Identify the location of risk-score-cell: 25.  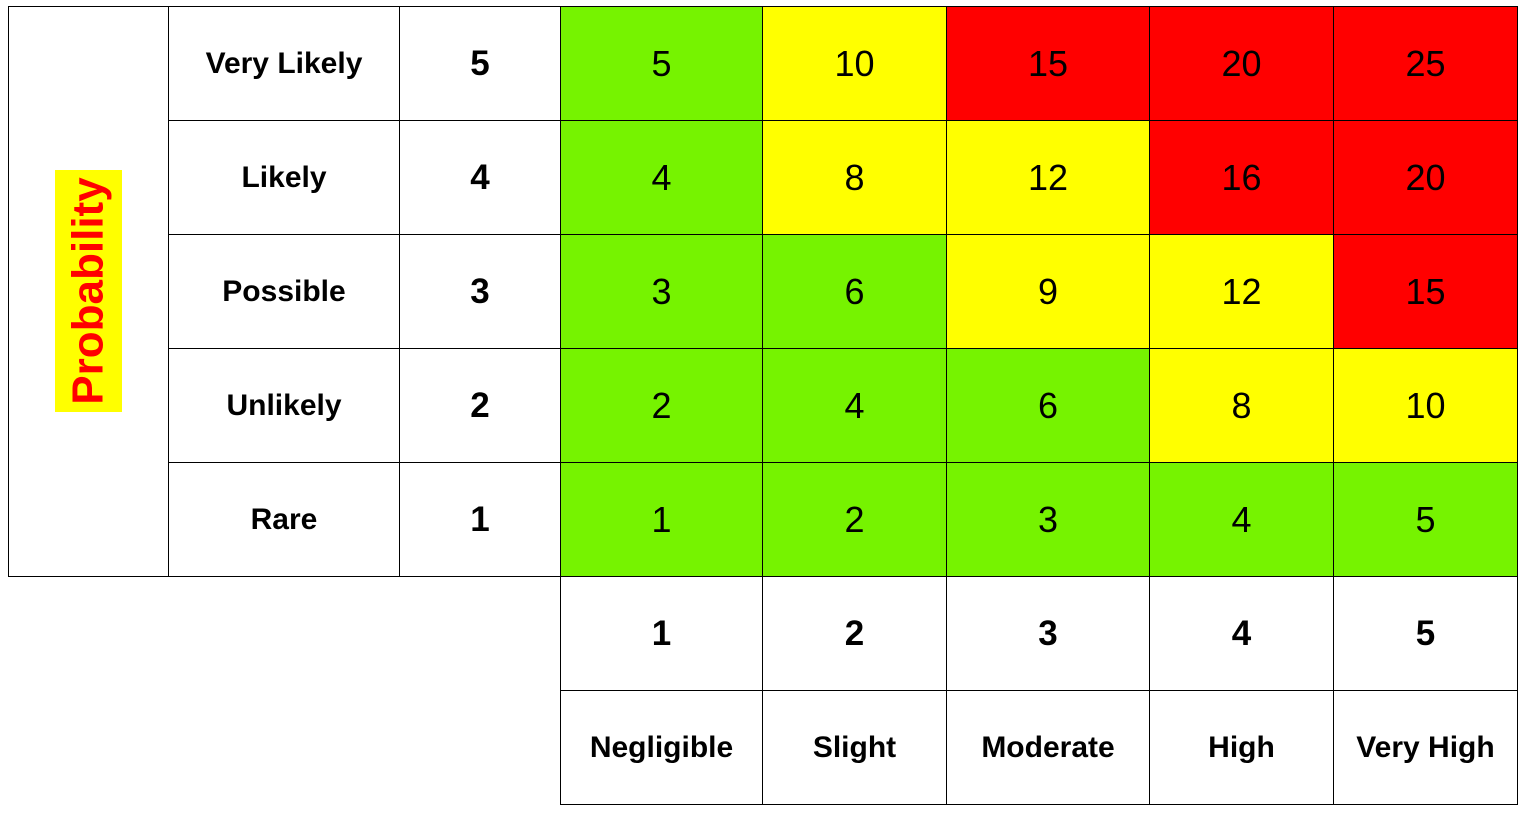
(1425, 63).